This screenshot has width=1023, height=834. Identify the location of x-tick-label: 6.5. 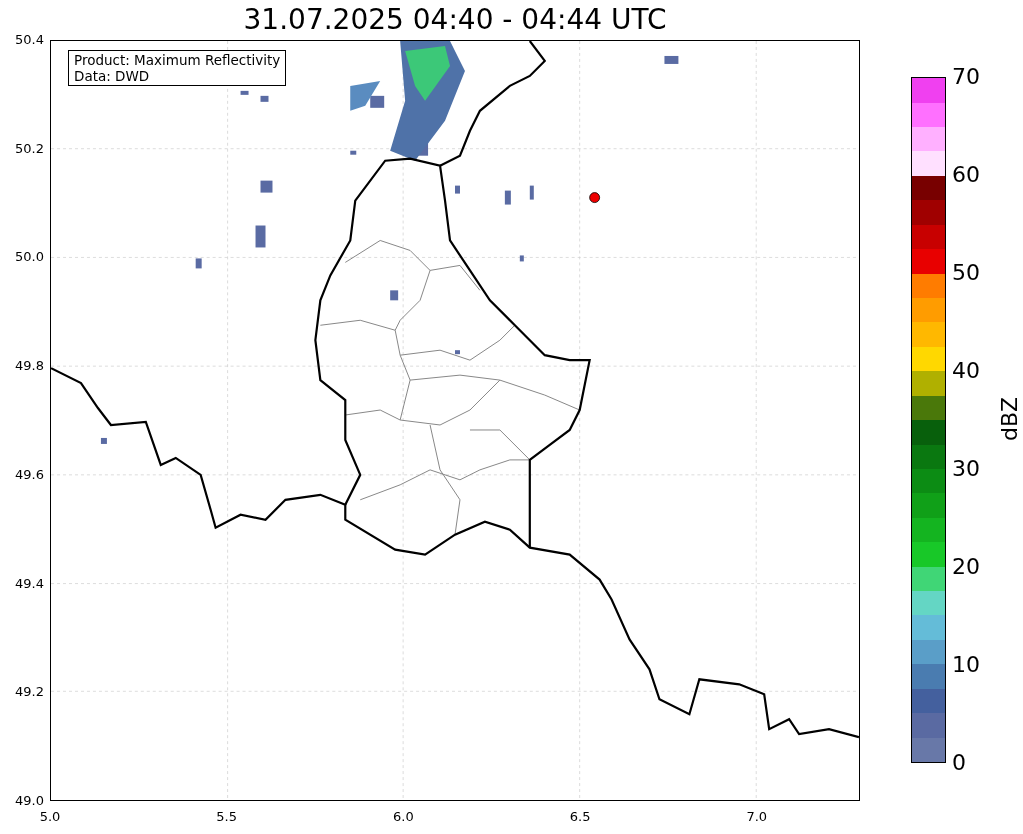
(580, 817).